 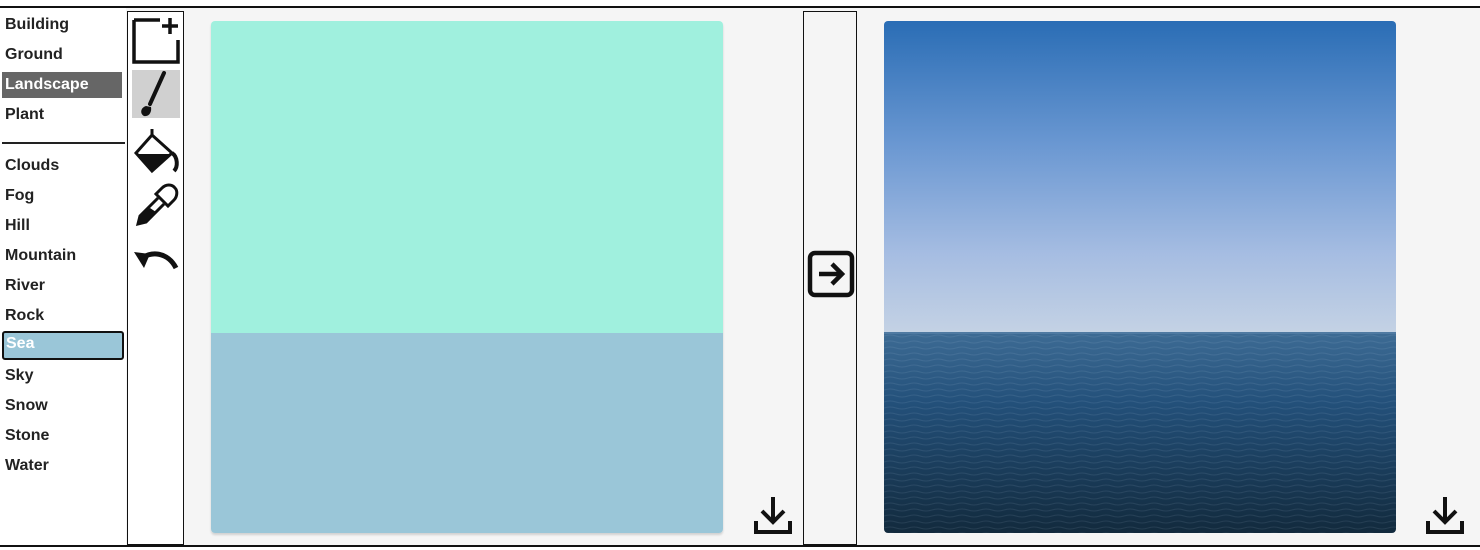 What do you see at coordinates (62, 55) in the screenshot?
I see `label-item-ground: Ground` at bounding box center [62, 55].